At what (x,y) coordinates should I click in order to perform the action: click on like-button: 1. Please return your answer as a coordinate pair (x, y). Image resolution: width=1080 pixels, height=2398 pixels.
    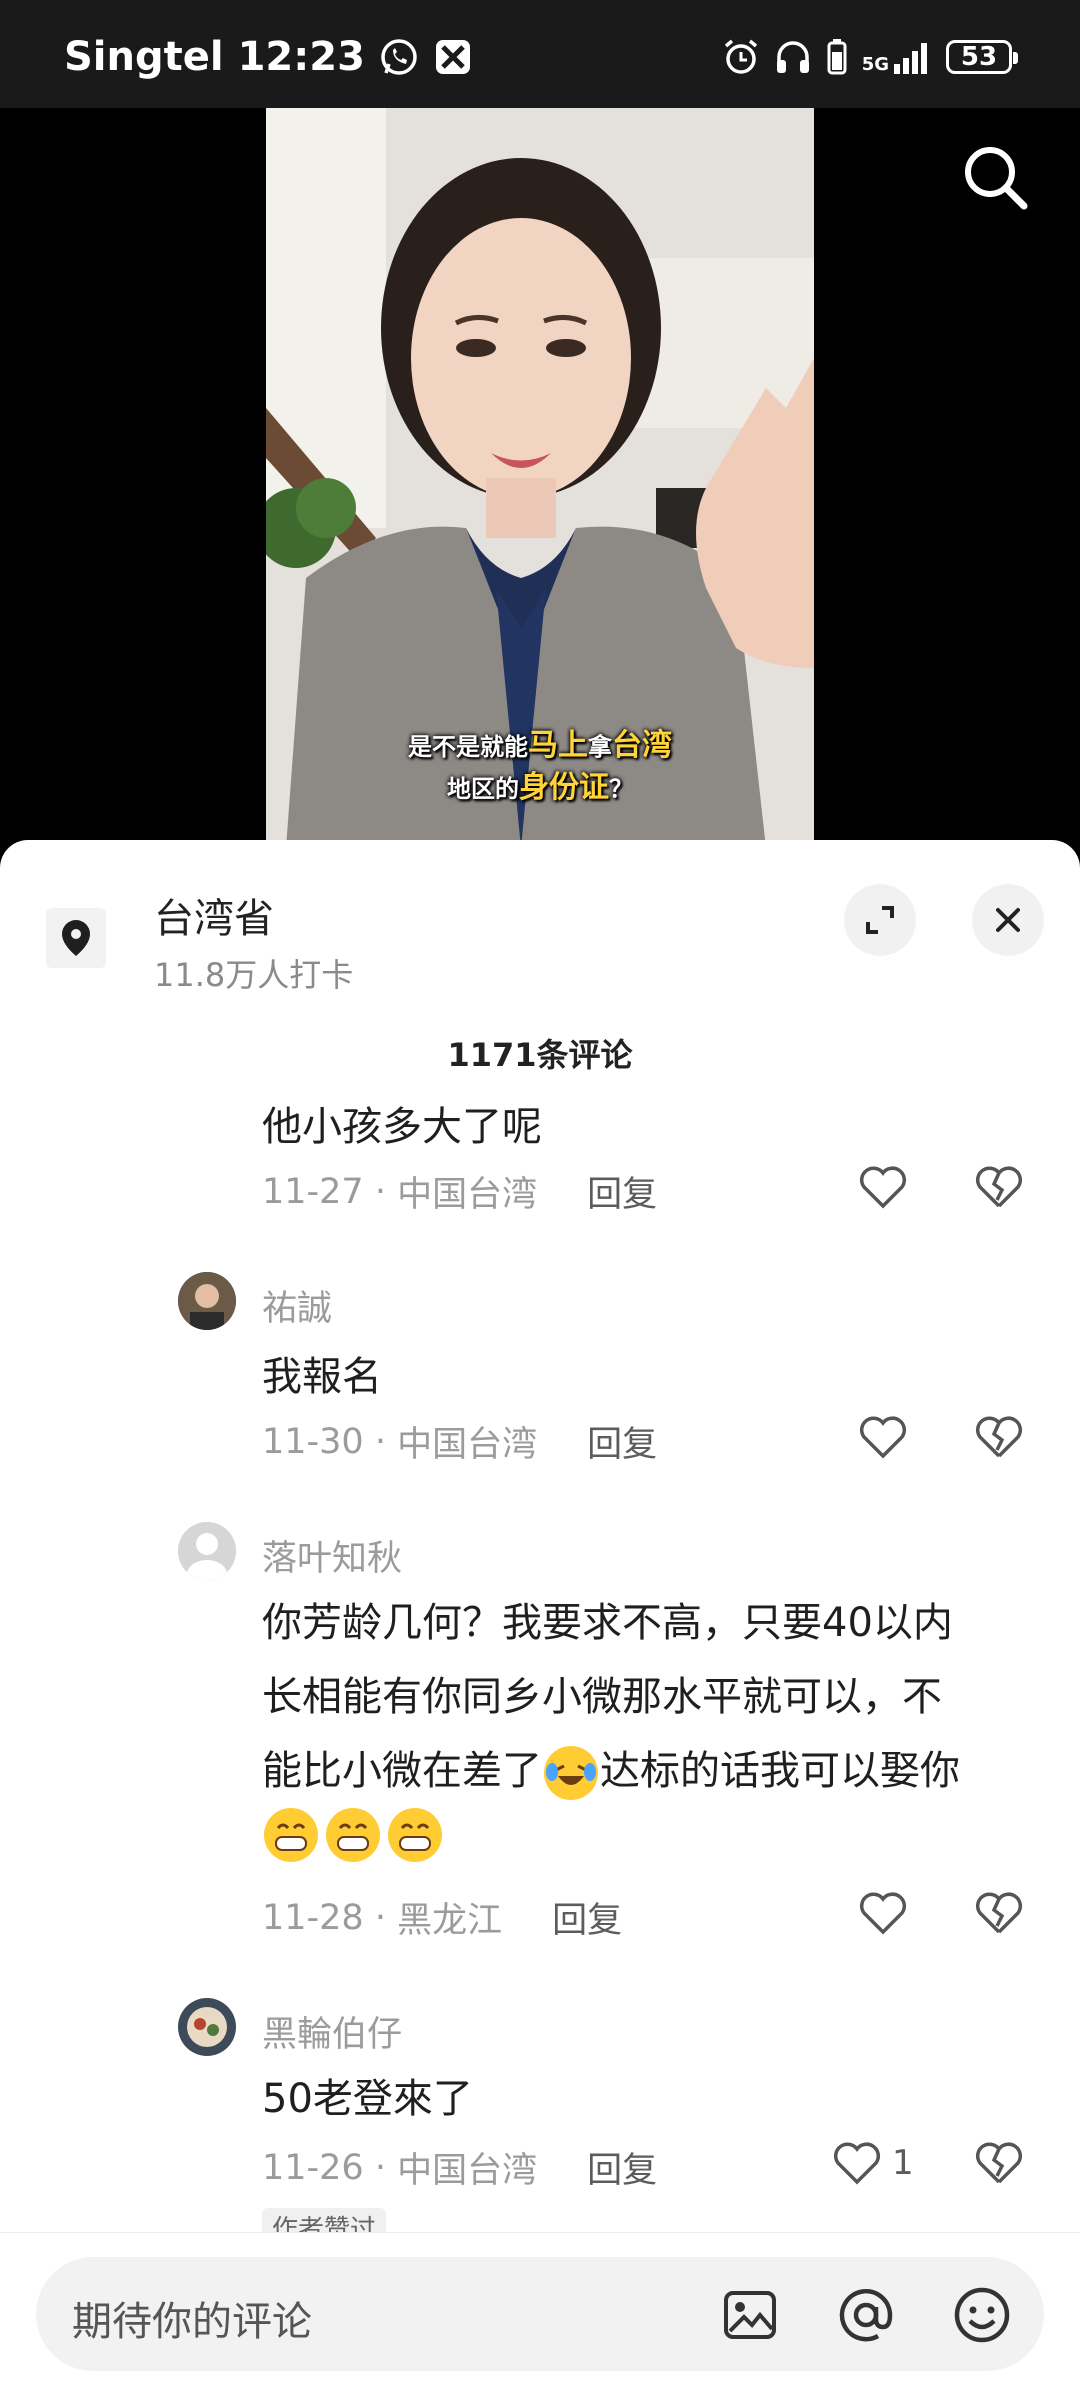
    Looking at the image, I should click on (880, 2163).